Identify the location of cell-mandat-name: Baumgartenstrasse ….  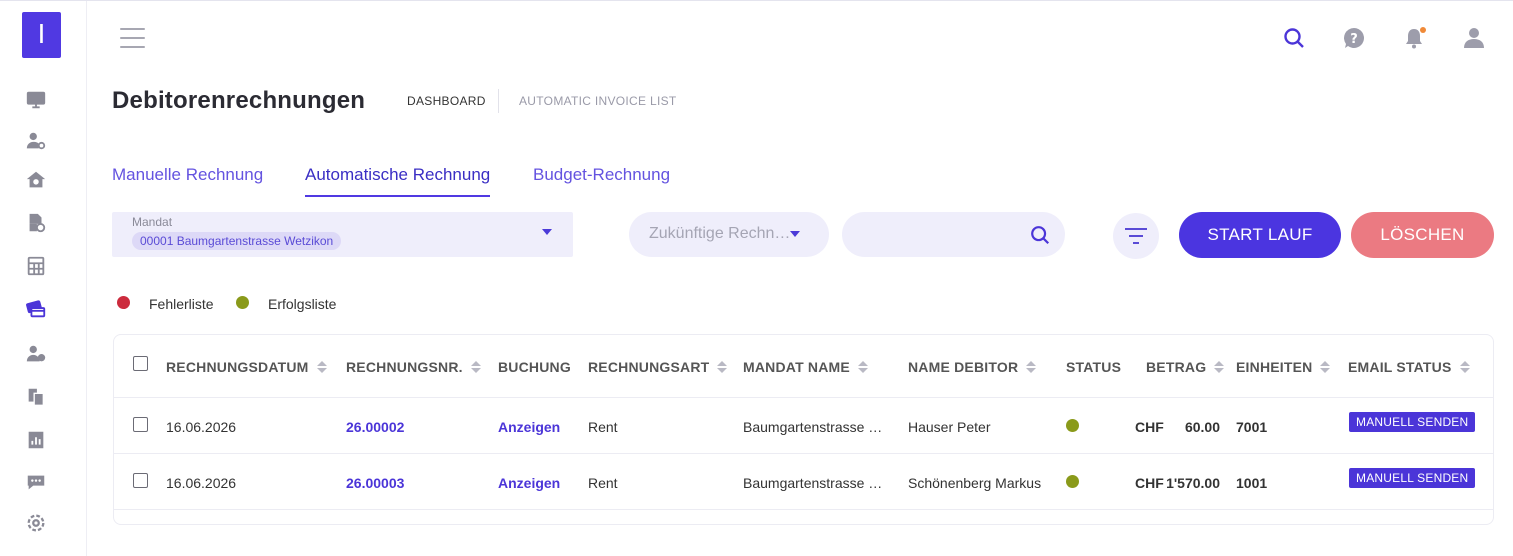
(813, 483).